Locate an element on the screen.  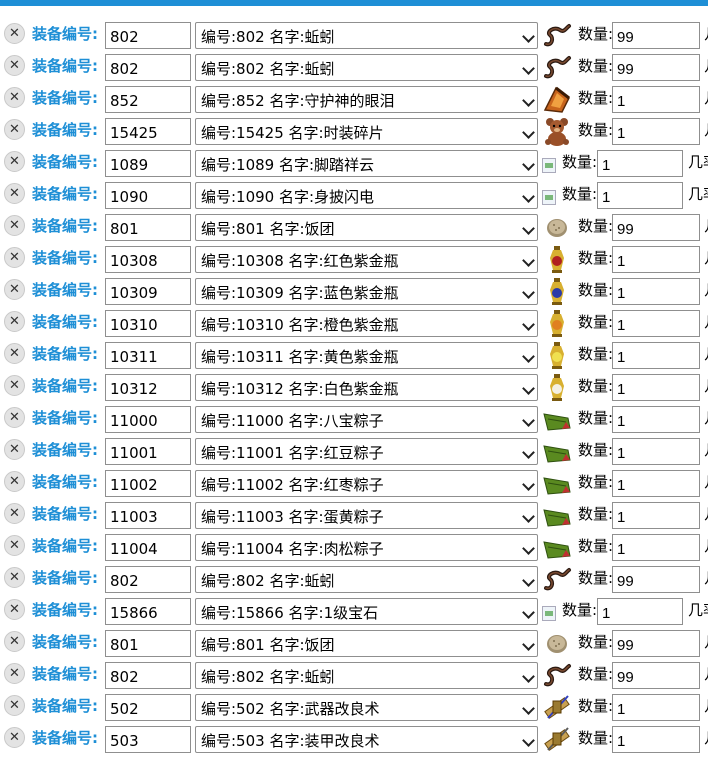
item-select: 编号:11003 名字:蛋黄粽子 is located at coordinates (366, 515).